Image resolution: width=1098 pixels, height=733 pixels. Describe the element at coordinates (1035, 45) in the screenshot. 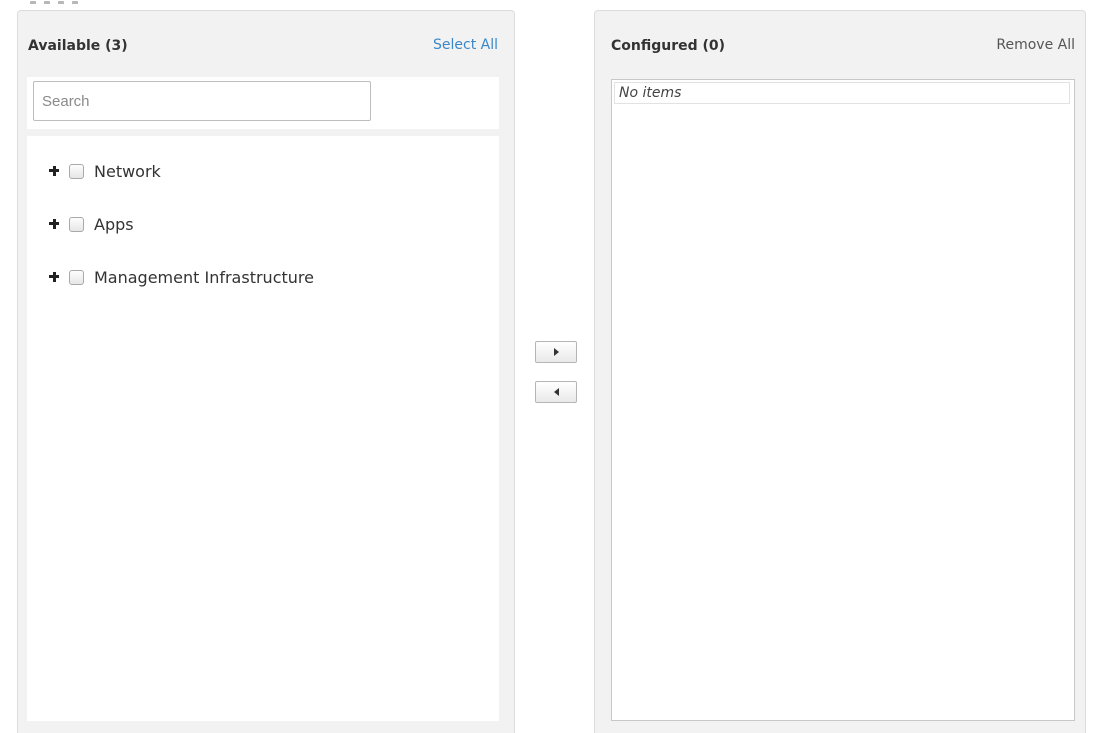

I see `remove-all-link: Remove All` at that location.